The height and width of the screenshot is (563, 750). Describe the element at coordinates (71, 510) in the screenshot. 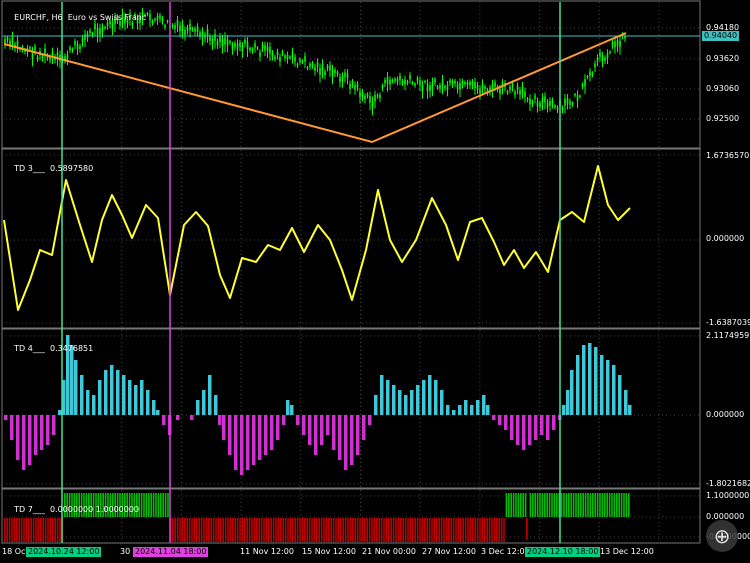

I see `td7-label: TD 7___ 0.0000000 1.0000000` at that location.